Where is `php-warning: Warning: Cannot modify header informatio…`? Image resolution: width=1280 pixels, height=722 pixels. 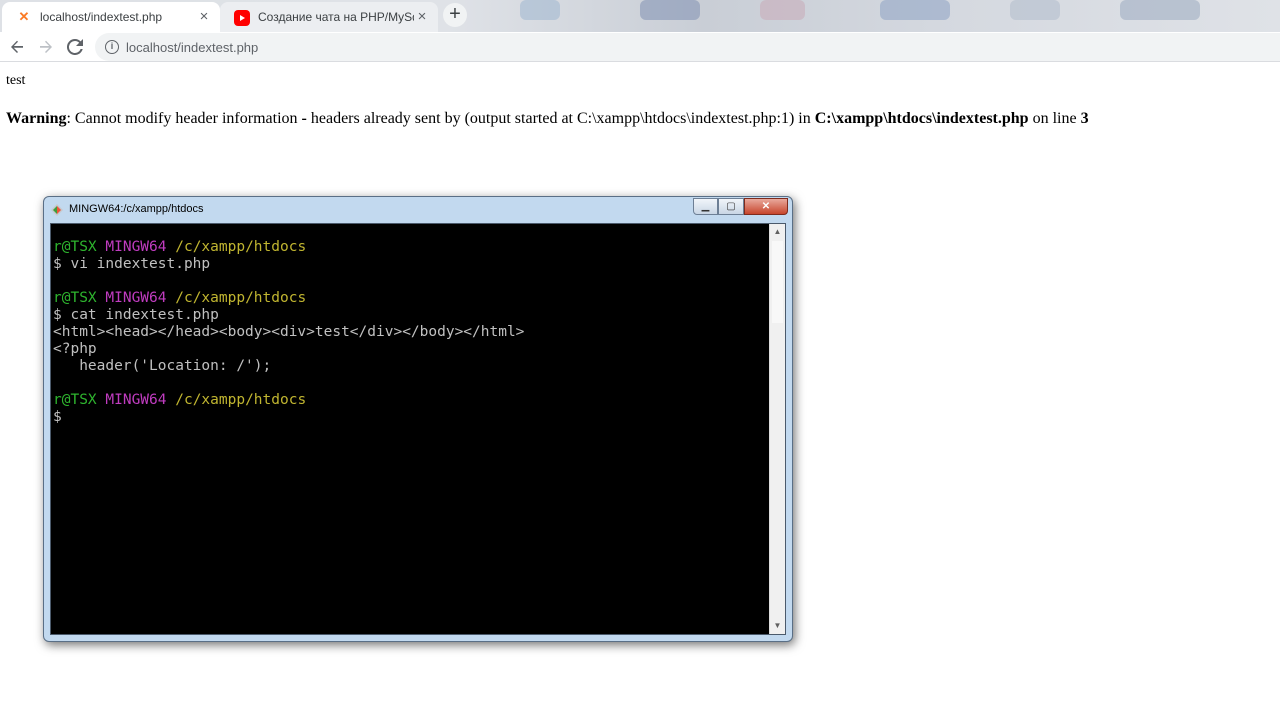 php-warning: Warning: Cannot modify header informatio… is located at coordinates (547, 119).